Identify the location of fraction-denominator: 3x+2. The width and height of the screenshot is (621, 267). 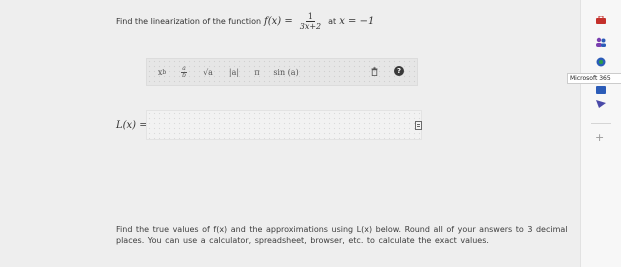
(310, 26).